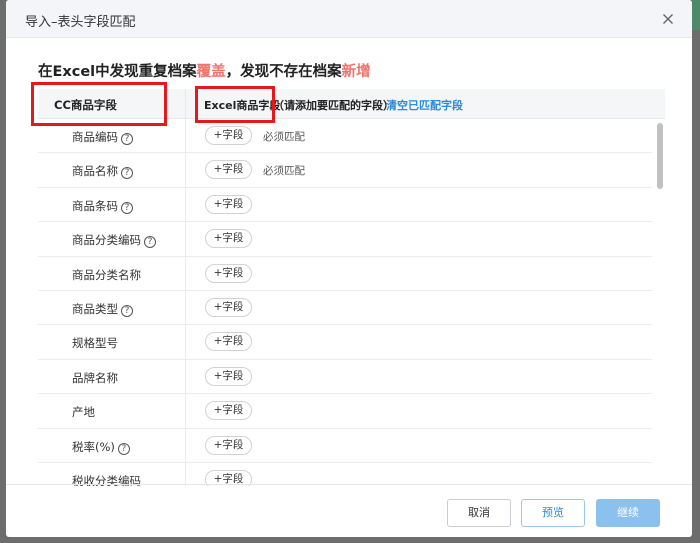 This screenshot has height=543, width=700. I want to click on cc-field-cell: 商品类型?, so click(112, 308).